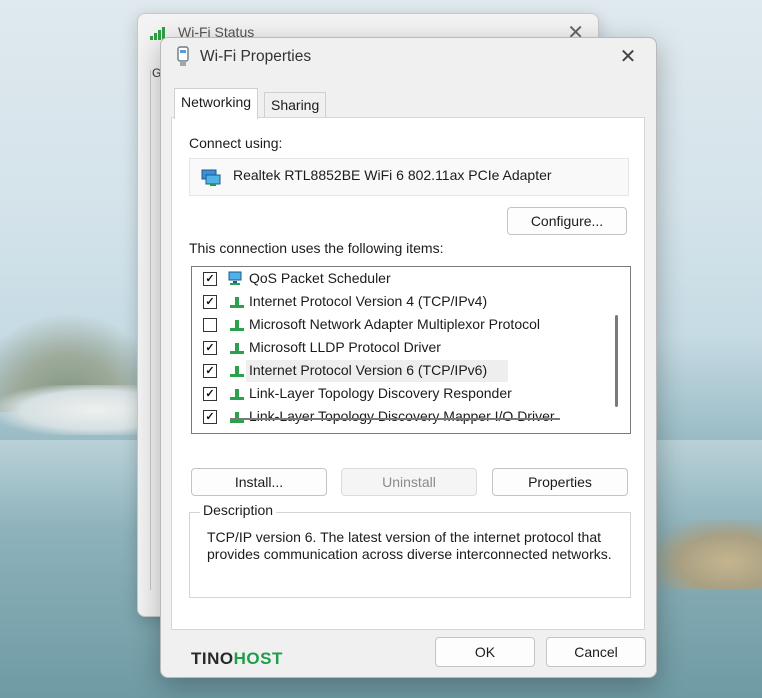  I want to click on item-label-lltd-responder: Link-Layer Topology Discovery Responder, so click(380, 393).